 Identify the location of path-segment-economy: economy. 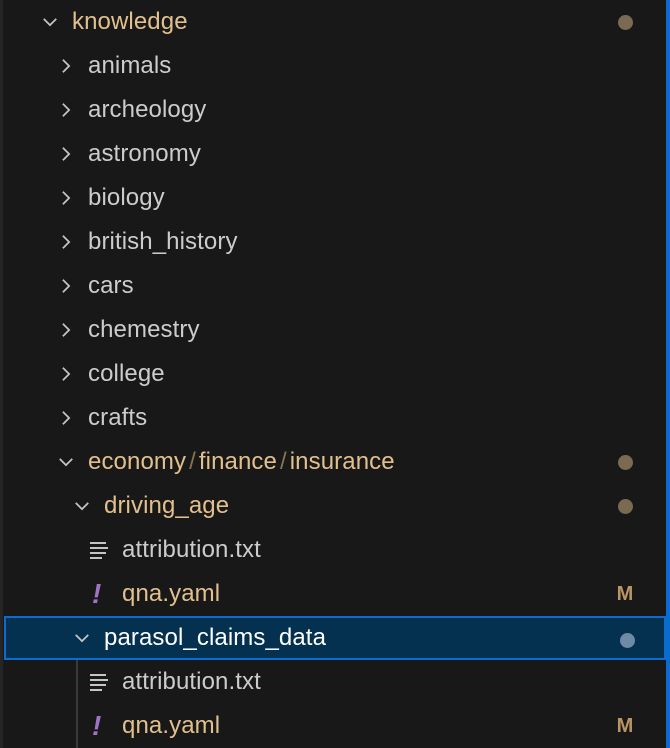
(137, 461).